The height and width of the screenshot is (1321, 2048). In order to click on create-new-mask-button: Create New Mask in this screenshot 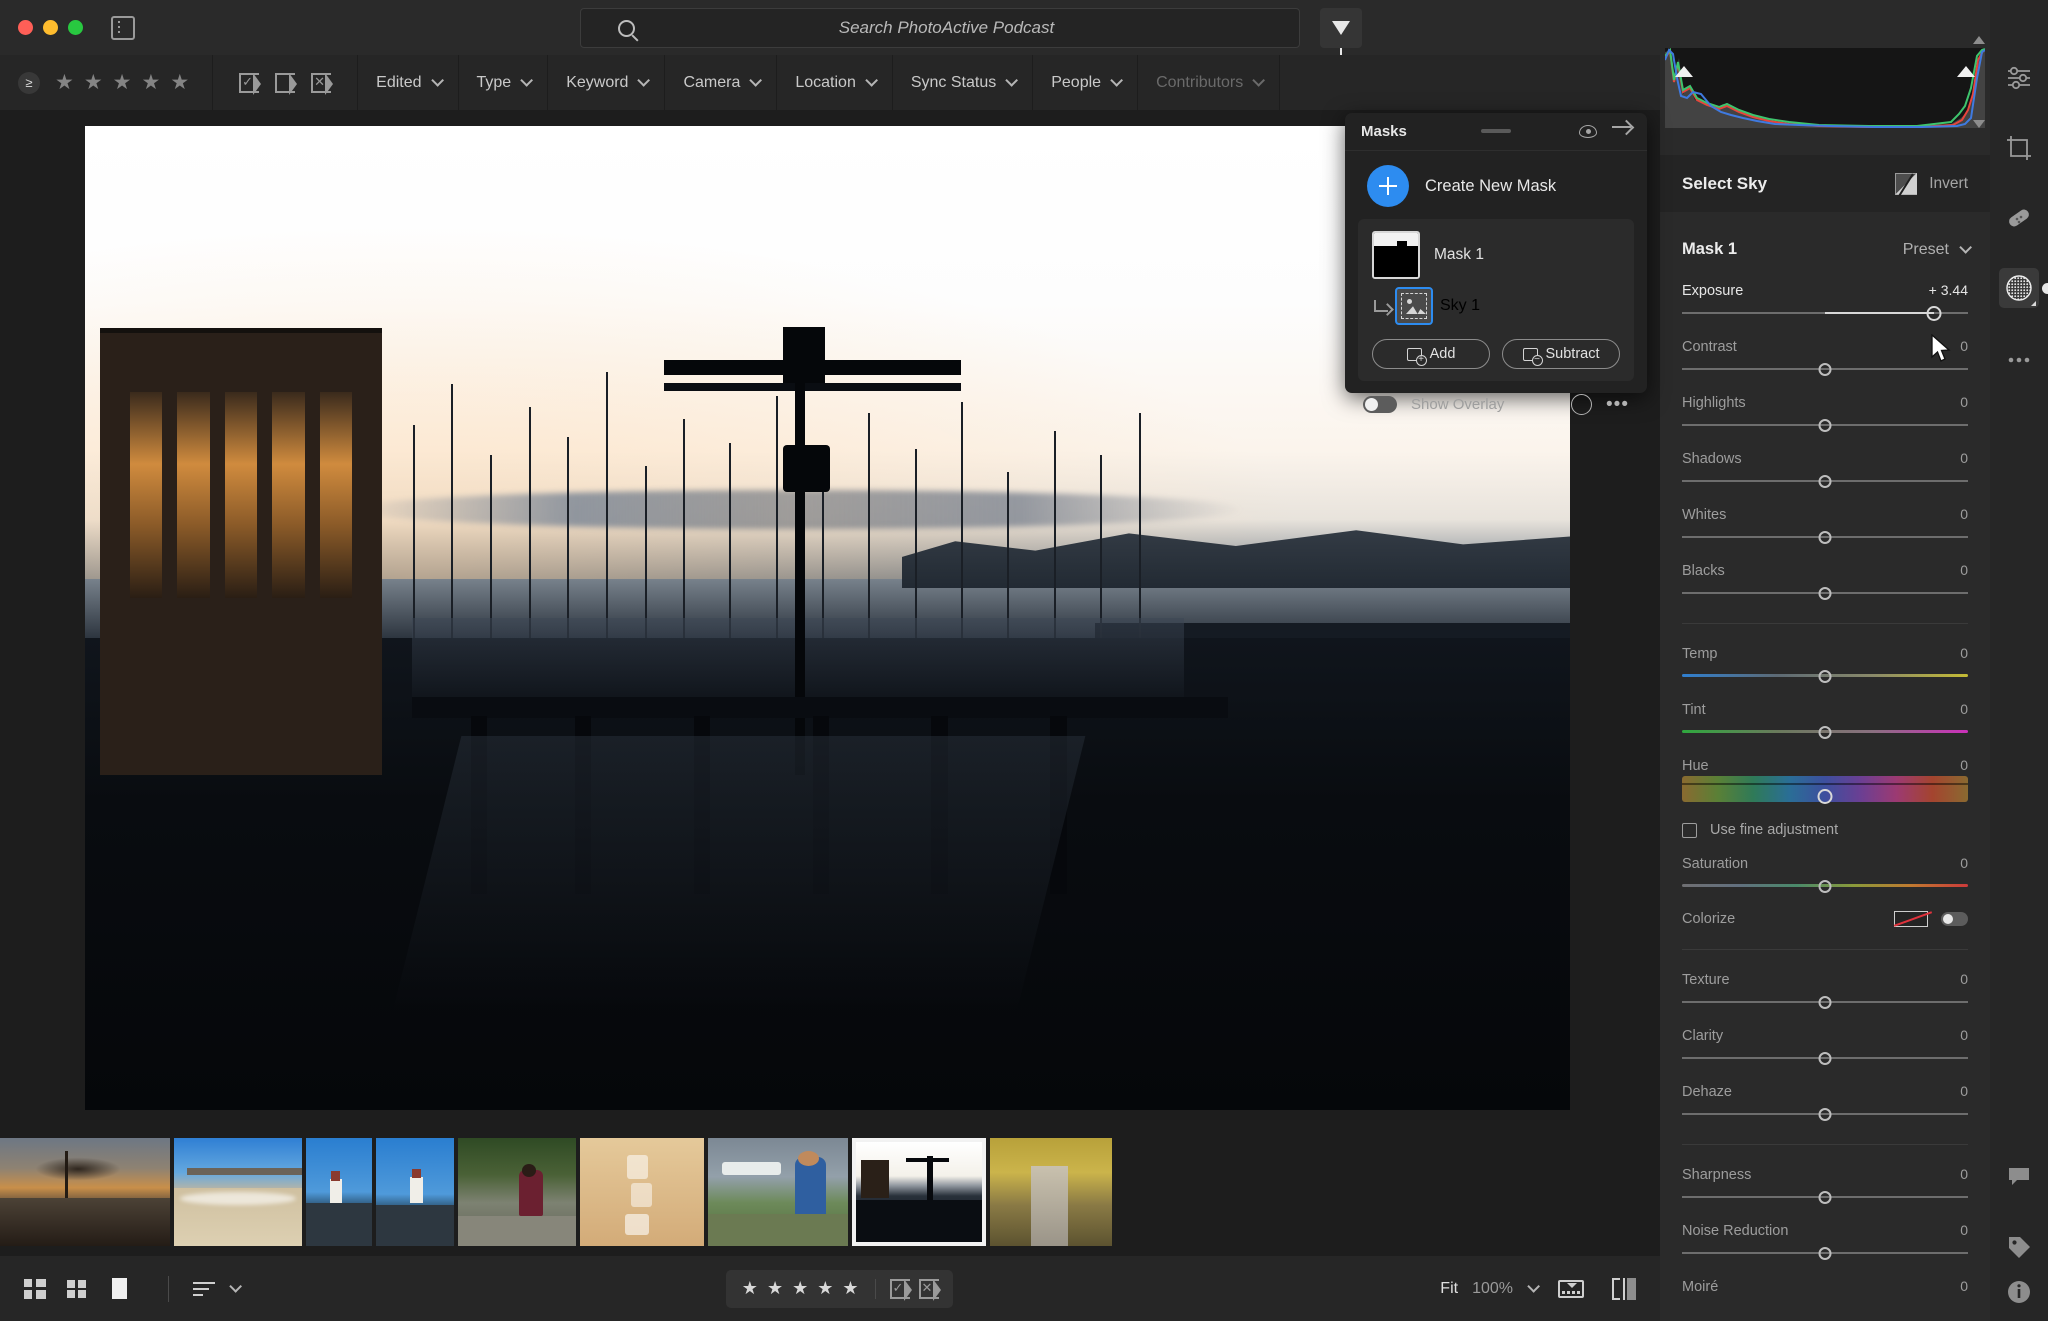, I will do `click(1496, 185)`.